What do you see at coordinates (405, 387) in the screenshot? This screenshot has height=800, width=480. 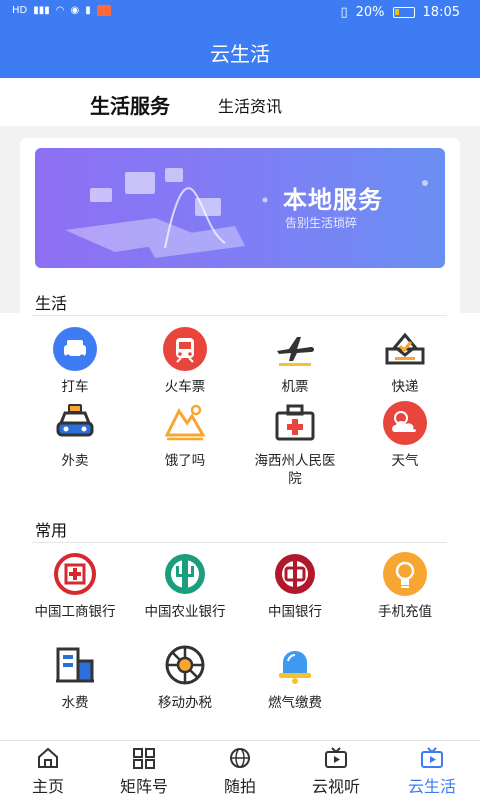 I see `service-label: 快递` at bounding box center [405, 387].